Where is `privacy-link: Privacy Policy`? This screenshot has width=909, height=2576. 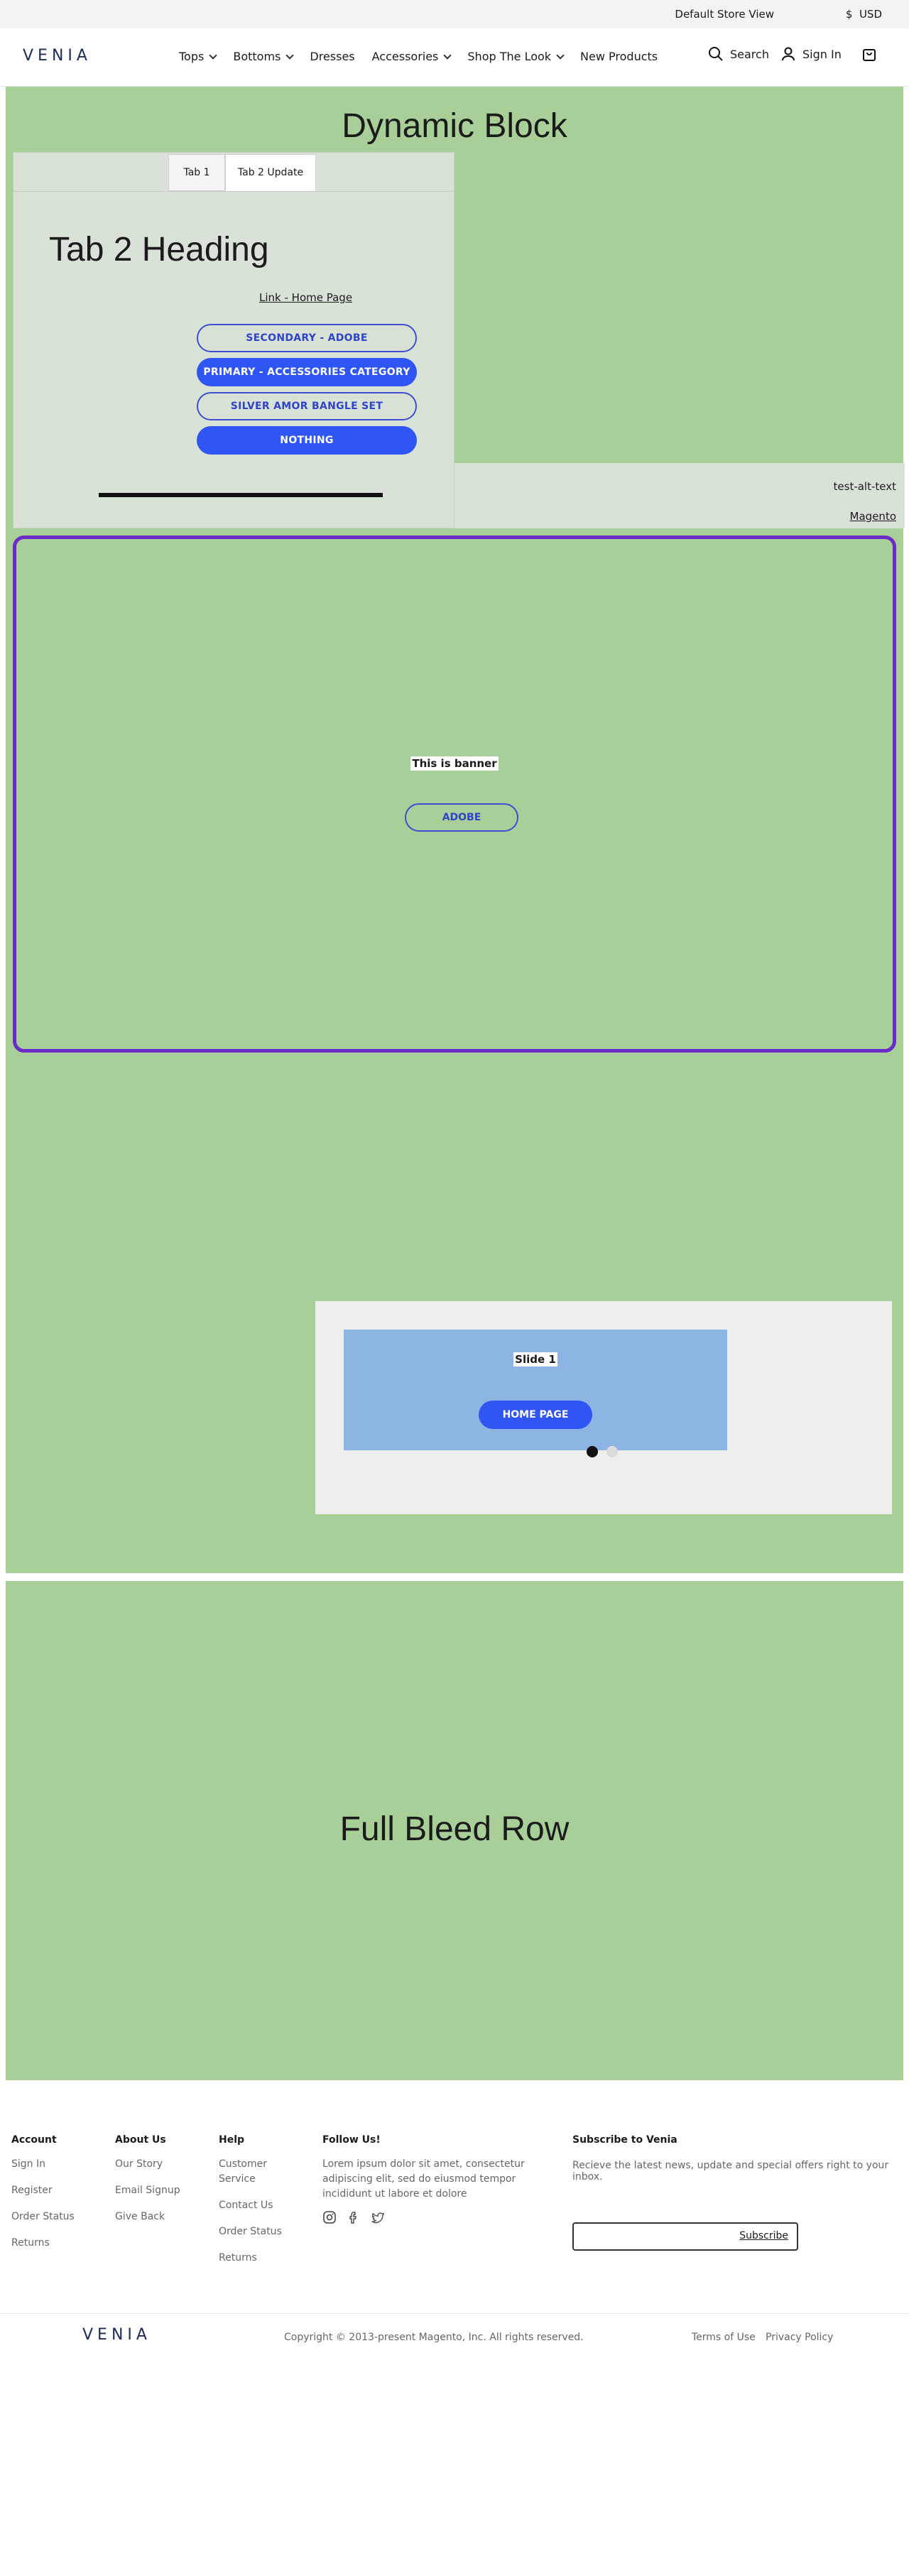 privacy-link: Privacy Policy is located at coordinates (800, 2337).